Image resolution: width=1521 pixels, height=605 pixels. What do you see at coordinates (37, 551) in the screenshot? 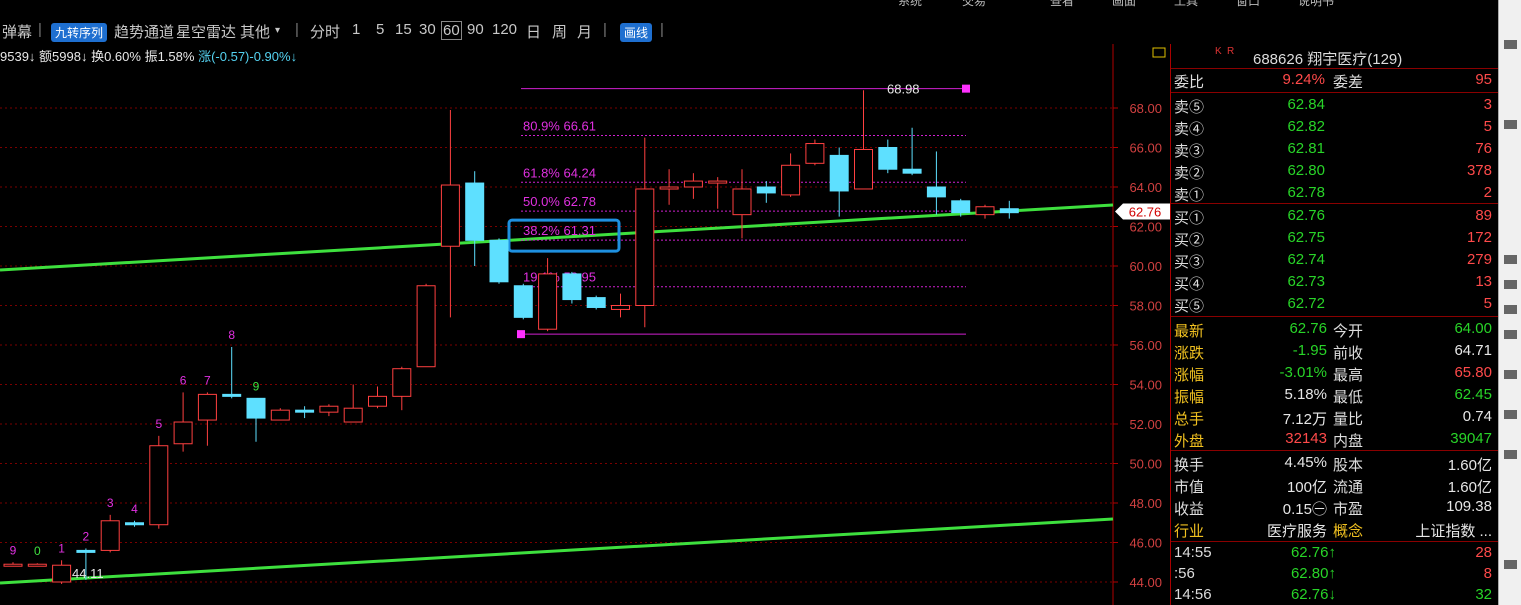
I see `nine-turn-count-label: 0` at bounding box center [37, 551].